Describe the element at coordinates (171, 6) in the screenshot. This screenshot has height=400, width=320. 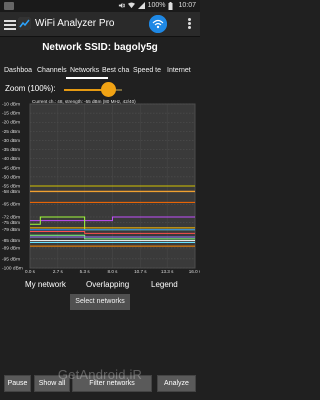
I see `battery-icon` at that location.